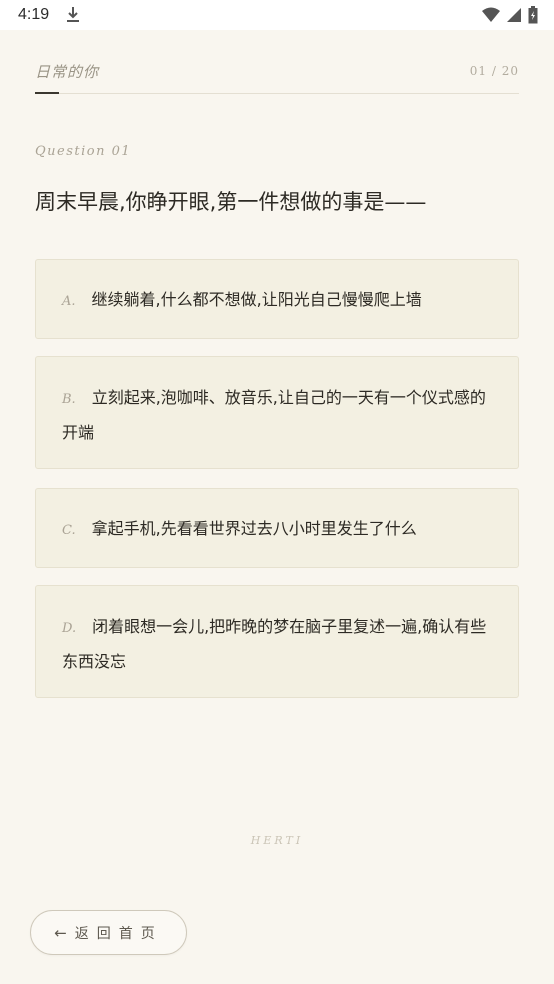 The image size is (554, 984). Describe the element at coordinates (274, 415) in the screenshot. I see `option-text: 立刻起来,泡咖啡、放音乐,让自己的一天有一个仪式感的开端` at that location.